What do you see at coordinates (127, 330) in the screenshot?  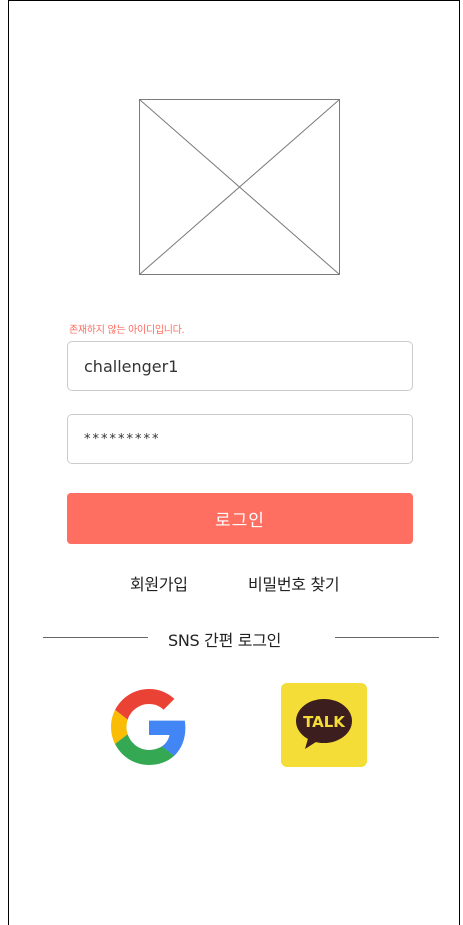 I see `error-message: 존재하지 않는 아이디입니다.` at bounding box center [127, 330].